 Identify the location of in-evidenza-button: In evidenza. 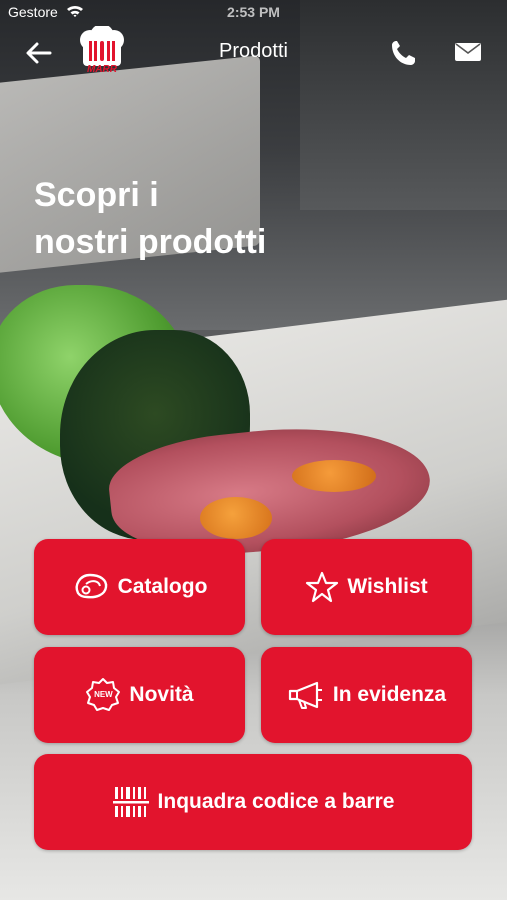
(366, 695).